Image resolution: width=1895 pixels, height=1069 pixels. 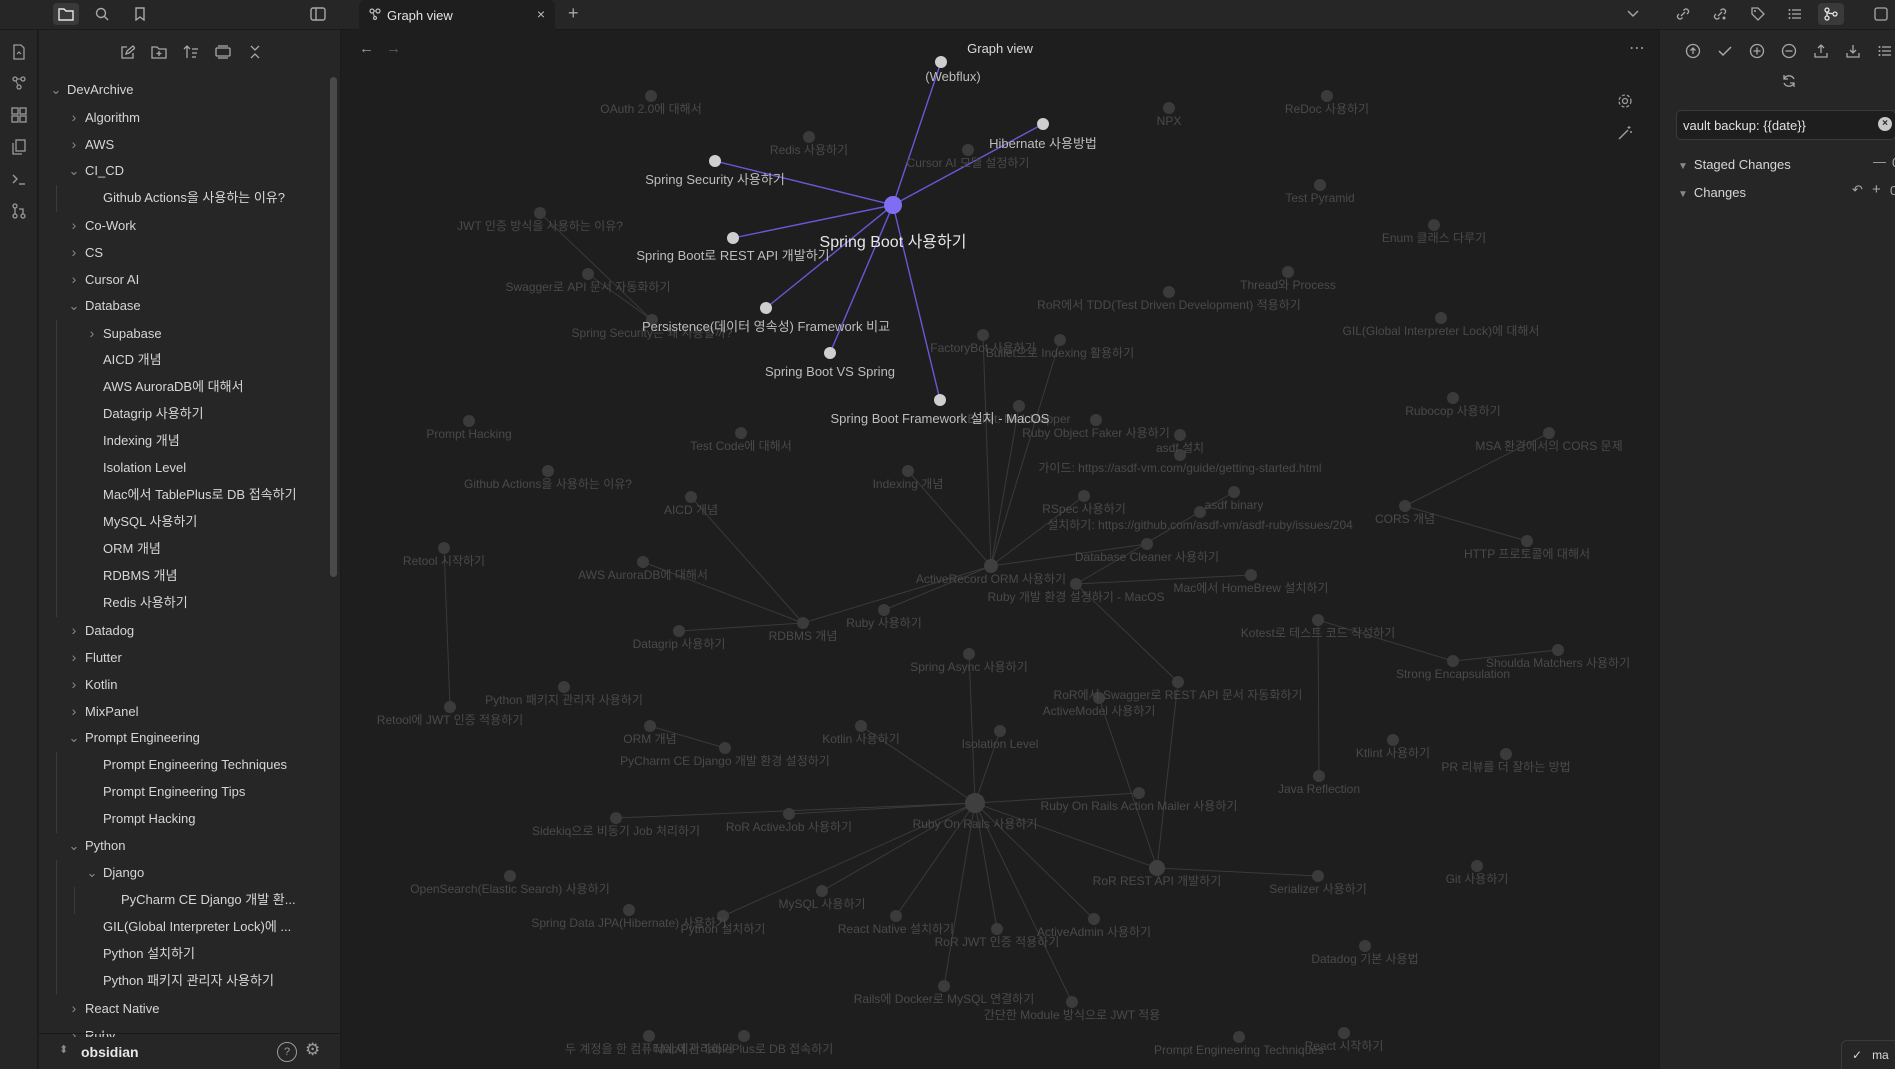 I want to click on unstage-all-icon, so click(x=1789, y=51).